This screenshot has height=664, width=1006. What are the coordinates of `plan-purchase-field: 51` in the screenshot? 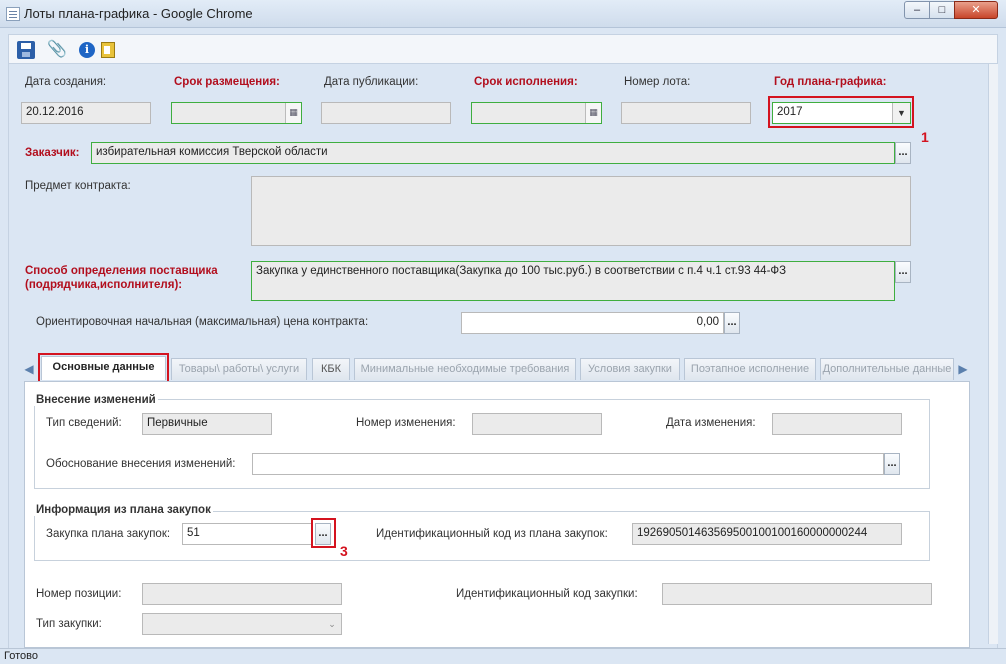 It's located at (247, 534).